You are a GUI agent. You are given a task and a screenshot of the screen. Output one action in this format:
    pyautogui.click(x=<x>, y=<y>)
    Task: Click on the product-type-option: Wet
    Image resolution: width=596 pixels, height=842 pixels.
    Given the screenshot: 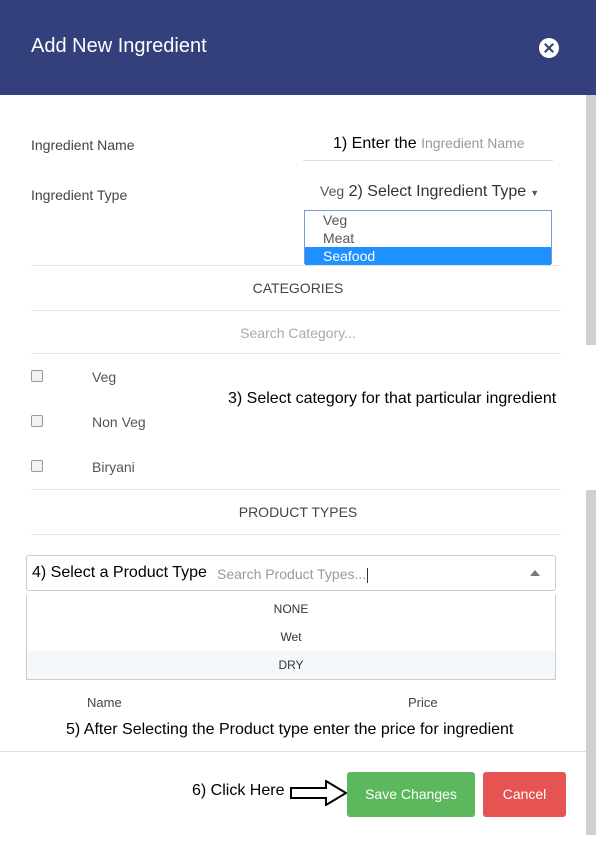 What is the action you would take?
    pyautogui.click(x=291, y=637)
    